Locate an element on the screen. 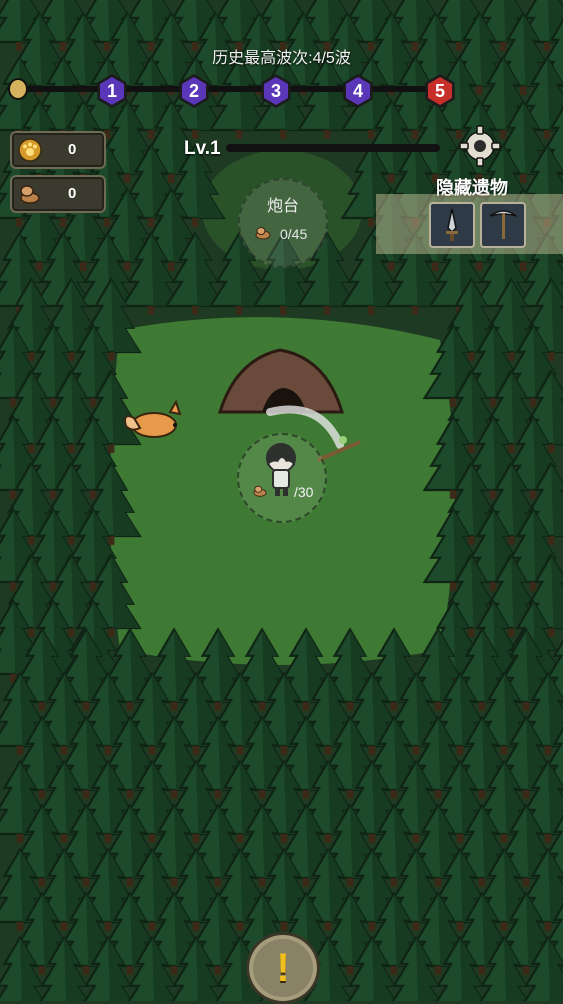 The height and width of the screenshot is (1004, 563). relic-slot-pickaxe is located at coordinates (503, 225).